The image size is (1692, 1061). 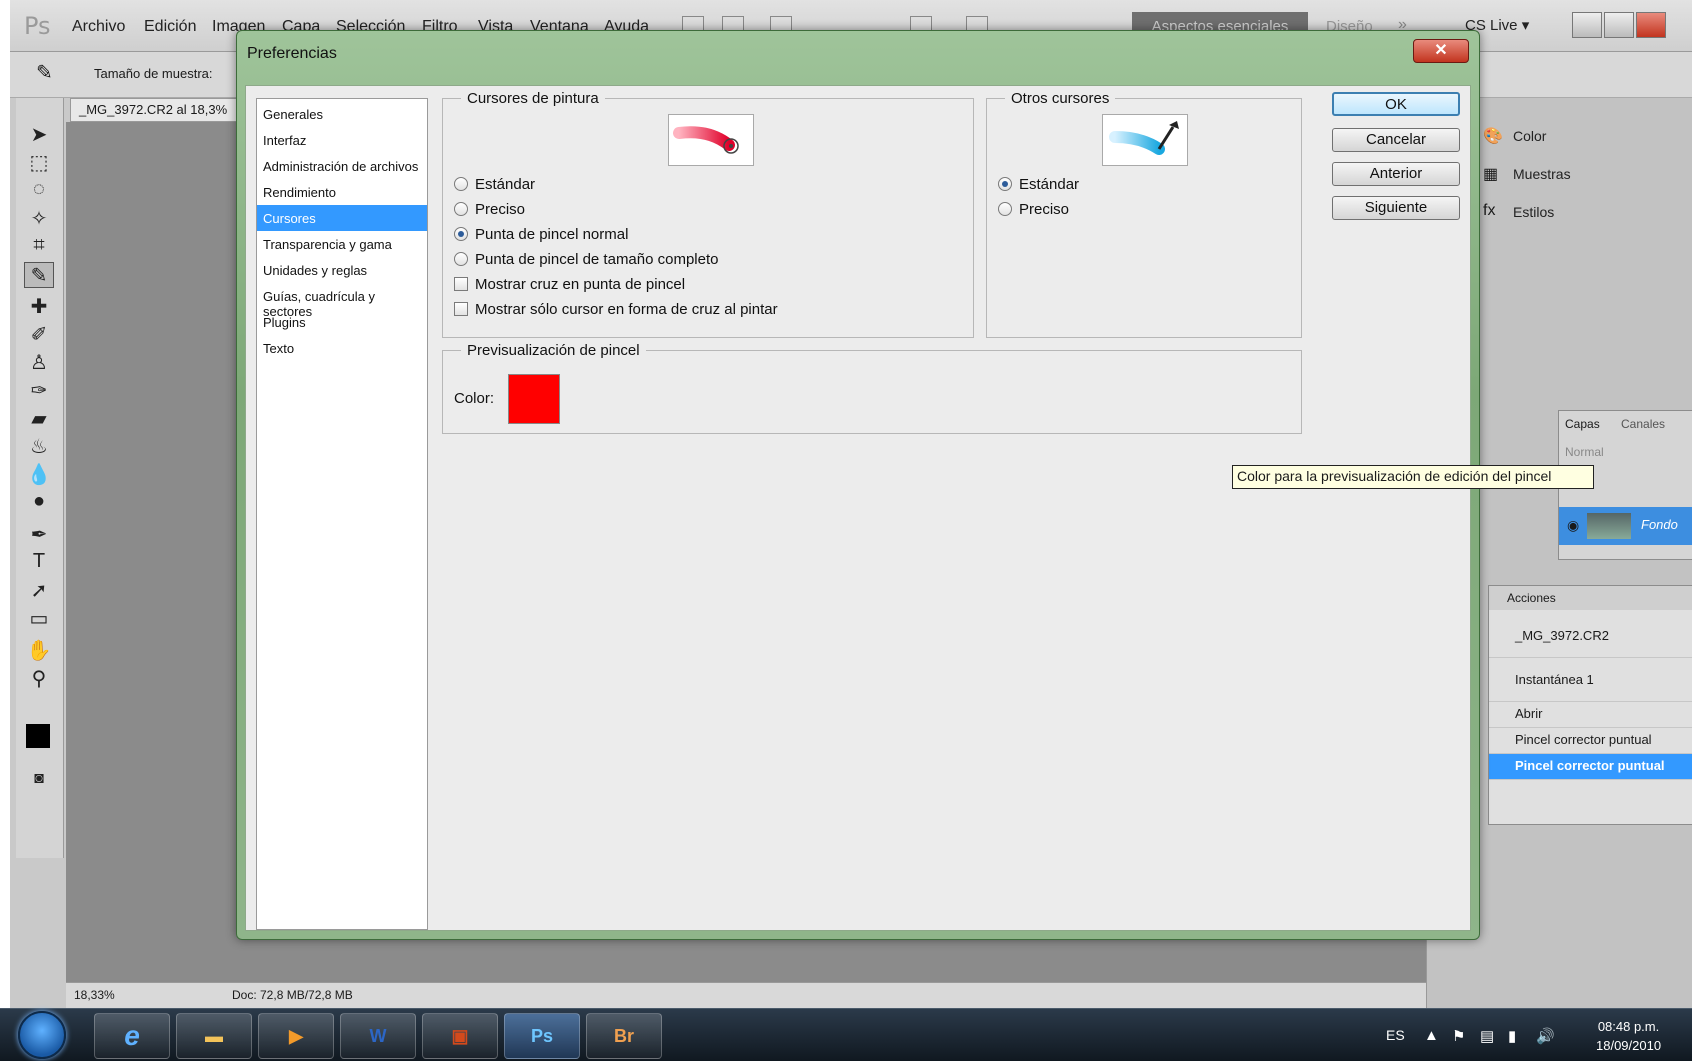 What do you see at coordinates (624, 1036) in the screenshot?
I see `bridge-taskbar-button: Br` at bounding box center [624, 1036].